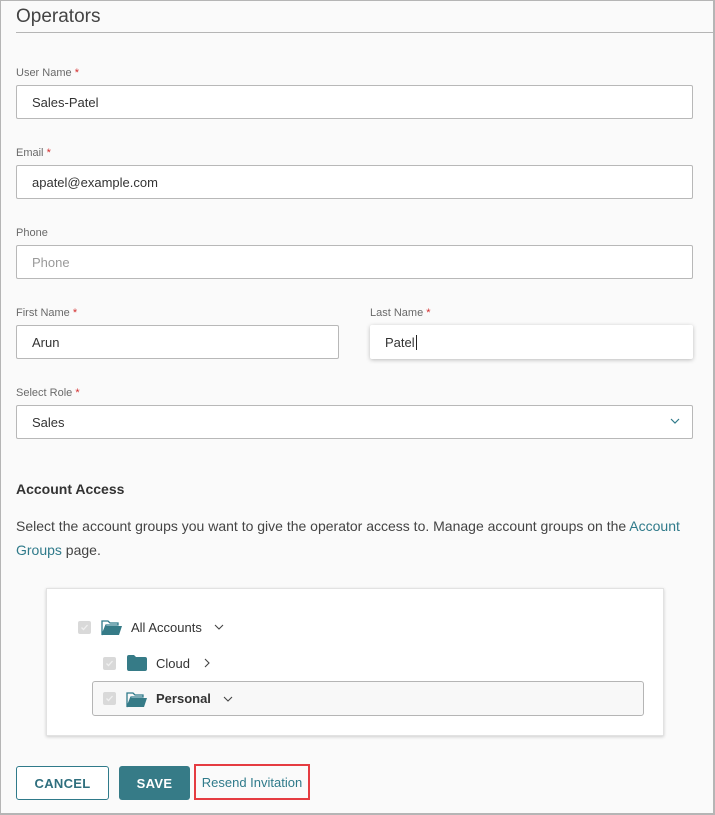 This screenshot has width=715, height=815. What do you see at coordinates (65, 102) in the screenshot?
I see `user-name-value: Sales-Patel` at bounding box center [65, 102].